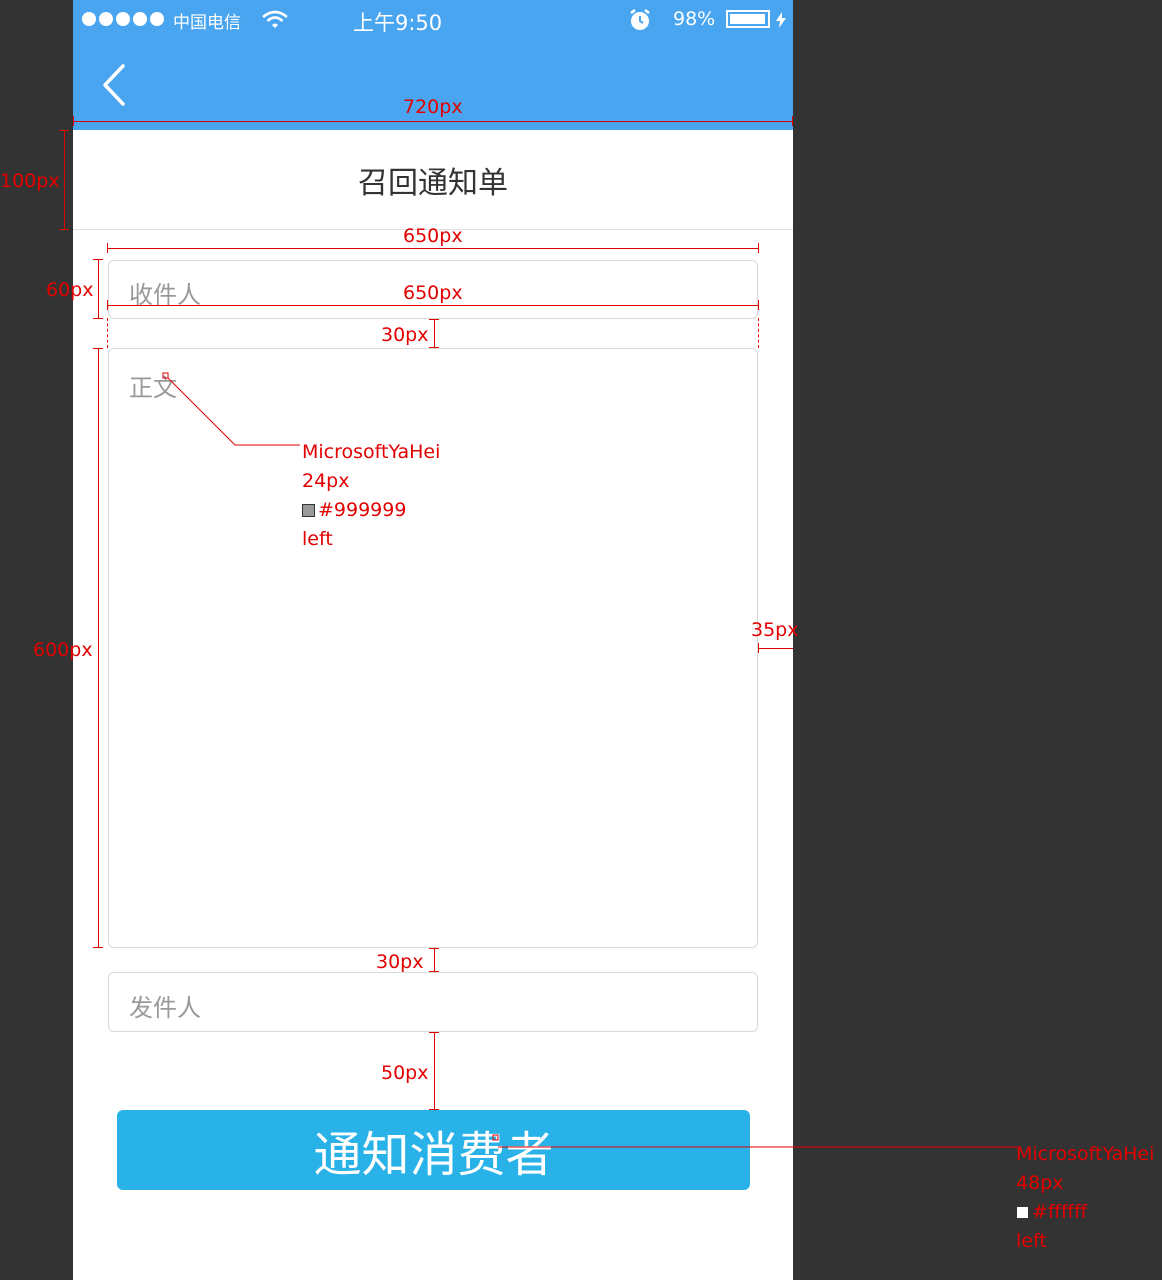 The image size is (1162, 1280). I want to click on measure-line-650-a, so click(433, 248).